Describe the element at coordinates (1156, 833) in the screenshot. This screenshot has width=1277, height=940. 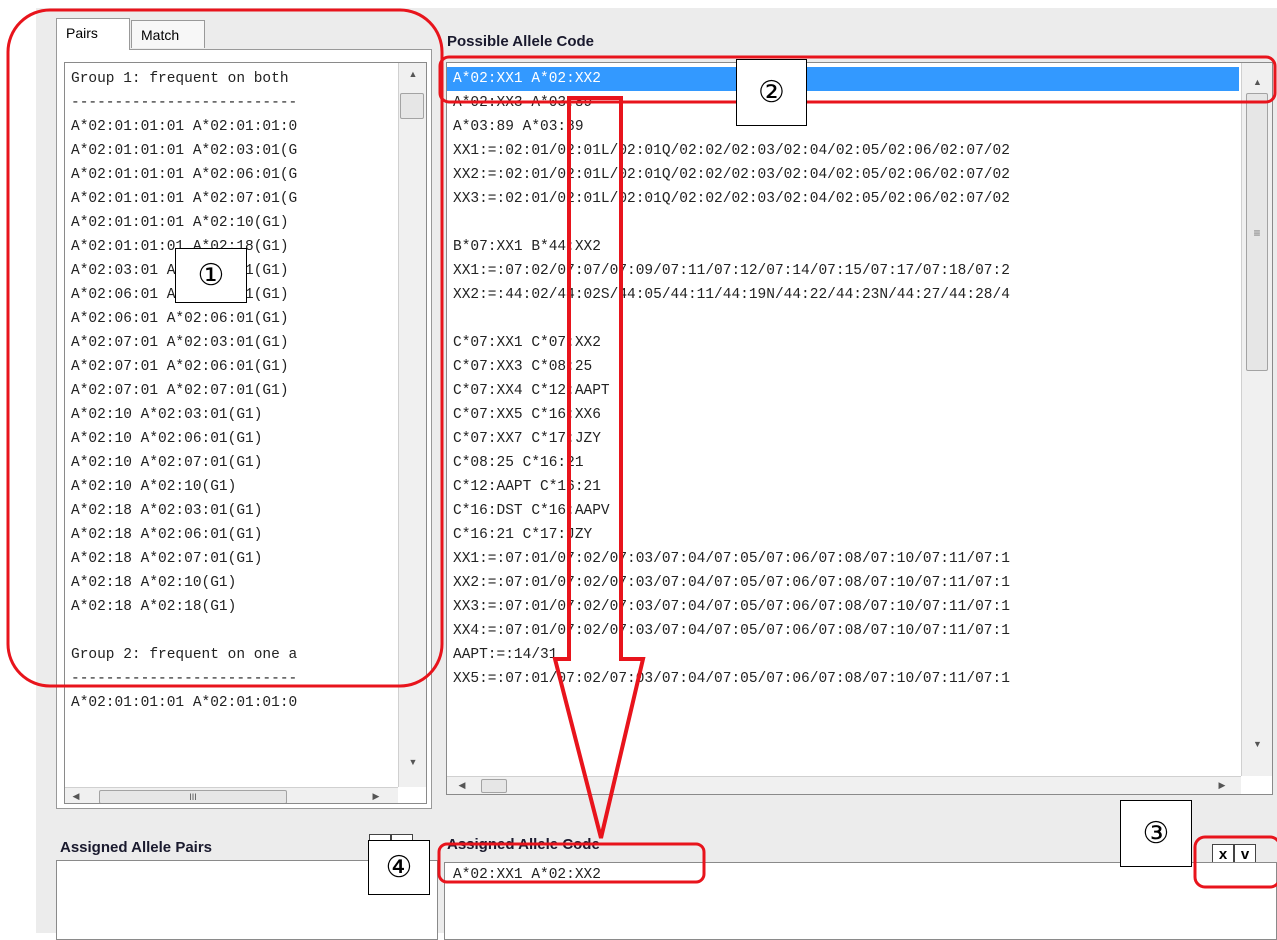
I see `callout-3: ③` at that location.